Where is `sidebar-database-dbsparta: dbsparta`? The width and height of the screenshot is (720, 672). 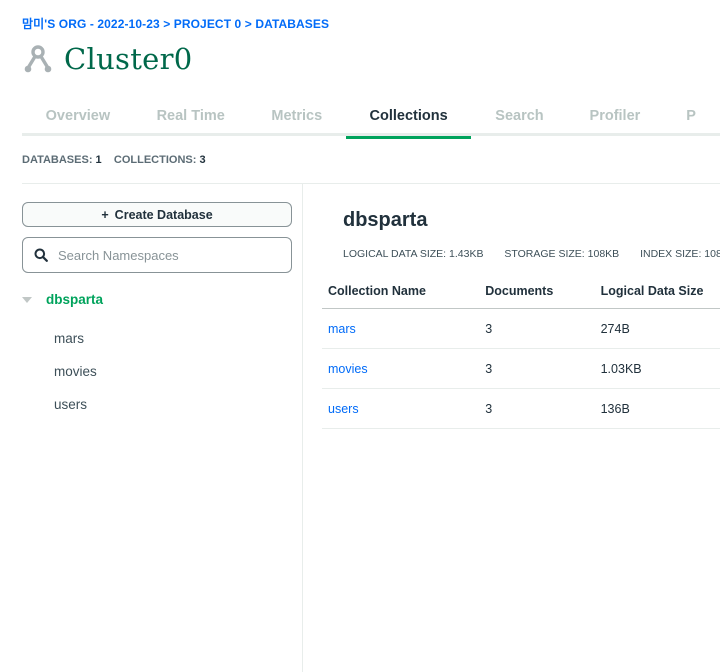 sidebar-database-dbsparta: dbsparta is located at coordinates (62, 299).